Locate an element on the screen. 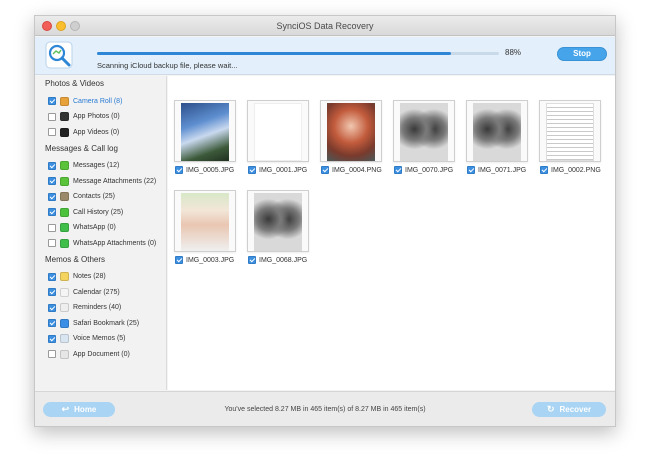 The height and width of the screenshot is (474, 649). sidebar-item-label: Safari Bookmark (25) is located at coordinates (106, 323).